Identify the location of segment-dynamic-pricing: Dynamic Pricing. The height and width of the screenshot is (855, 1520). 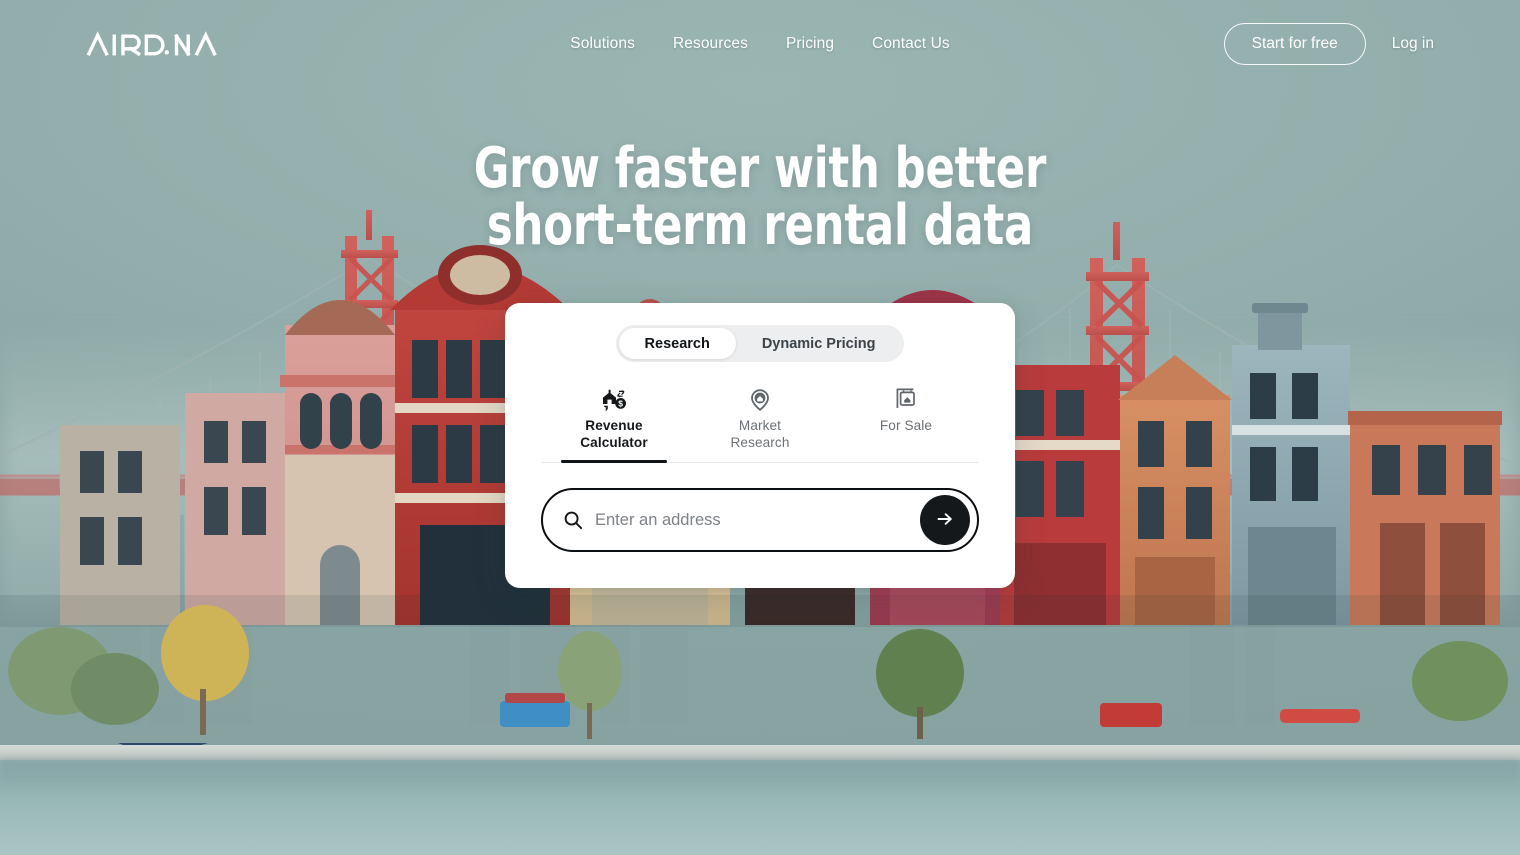
(819, 343).